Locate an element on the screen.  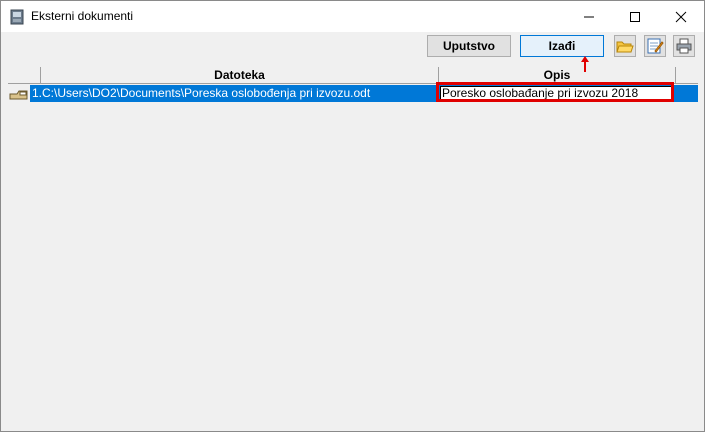
minimize-icon is located at coordinates (589, 16).